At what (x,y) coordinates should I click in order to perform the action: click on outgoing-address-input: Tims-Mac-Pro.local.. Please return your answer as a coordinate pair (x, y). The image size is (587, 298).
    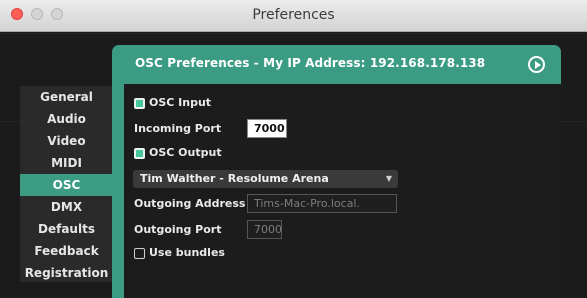
    Looking at the image, I should click on (322, 203).